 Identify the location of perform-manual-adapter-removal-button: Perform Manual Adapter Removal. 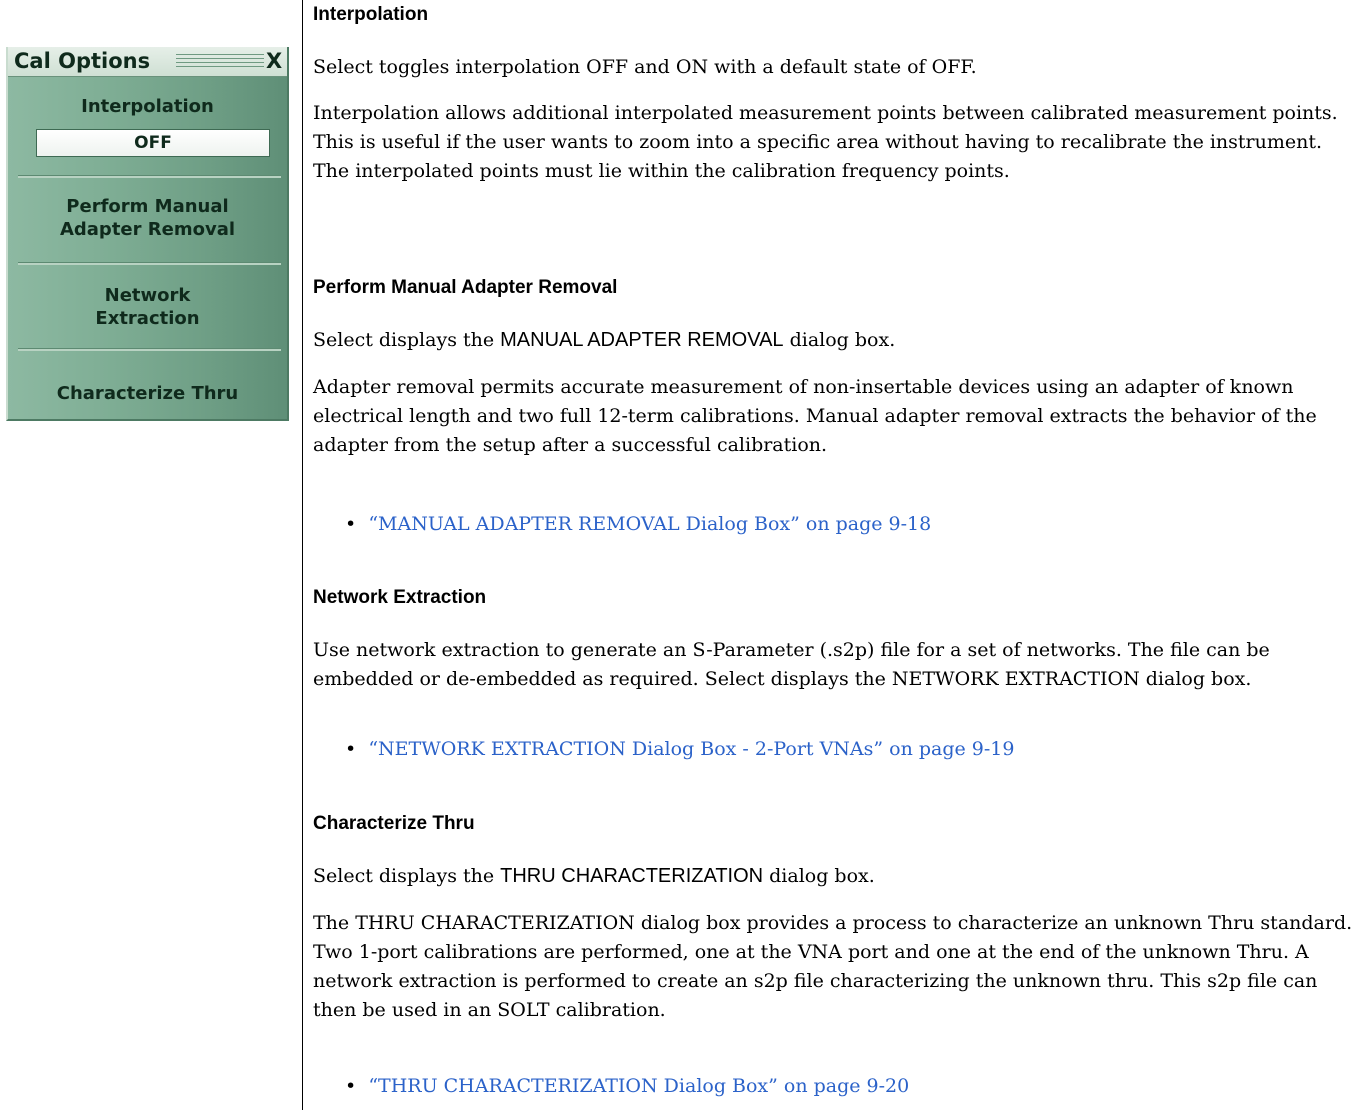
(147, 218).